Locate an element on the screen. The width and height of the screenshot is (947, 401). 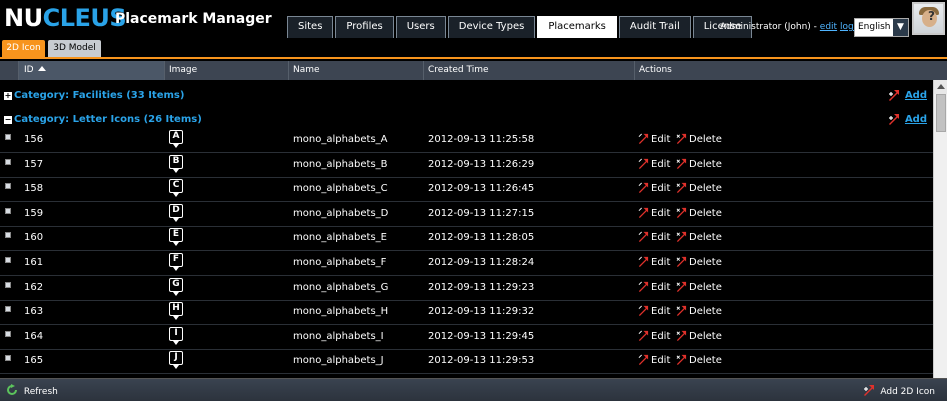
placemark-type-tabs: 2D Icon 3D Model is located at coordinates (473, 48).